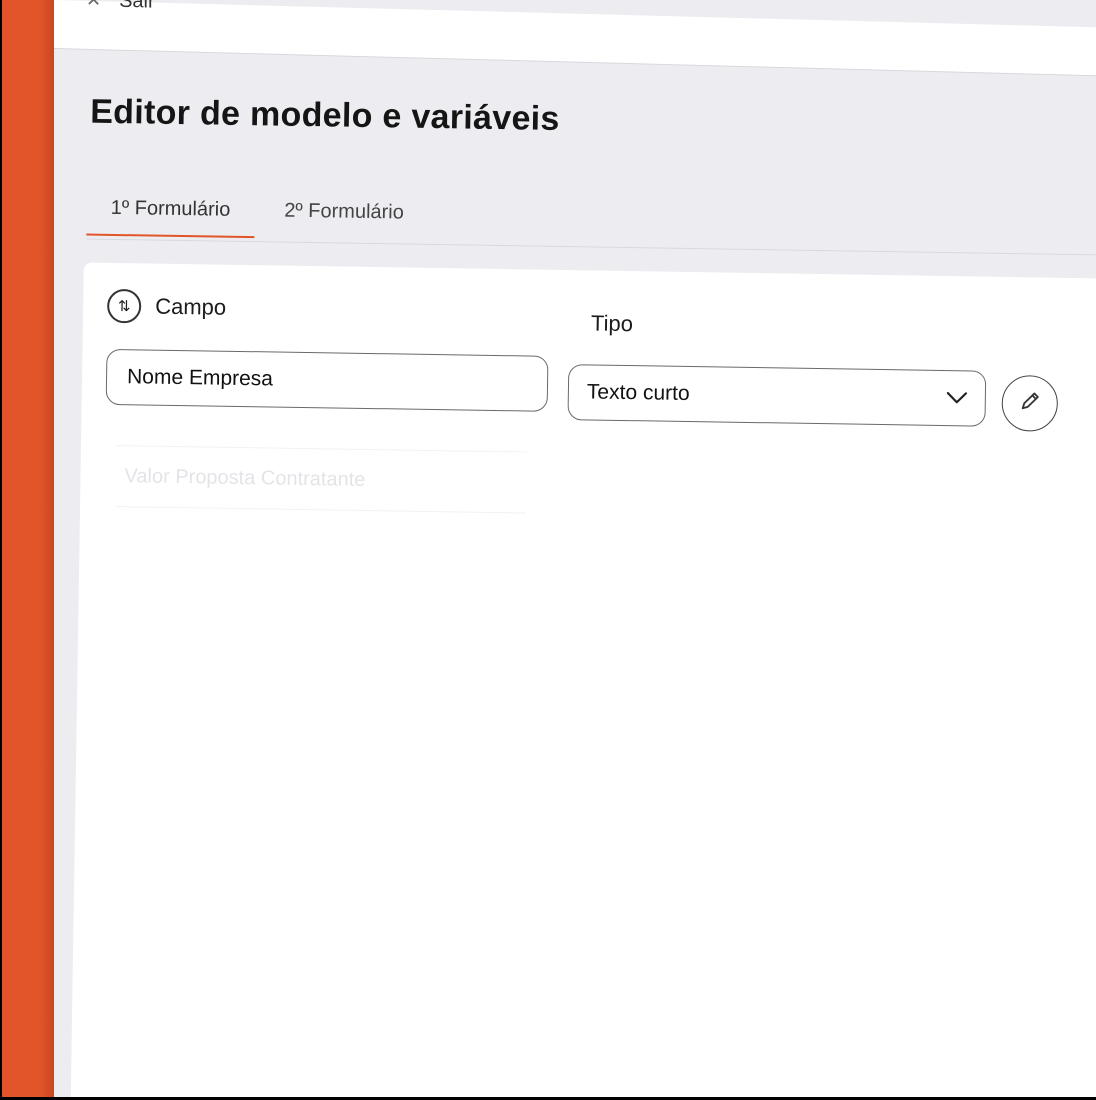  What do you see at coordinates (321, 479) in the screenshot?
I see `ghost-dragging-row: Valor Proposta Contratante` at bounding box center [321, 479].